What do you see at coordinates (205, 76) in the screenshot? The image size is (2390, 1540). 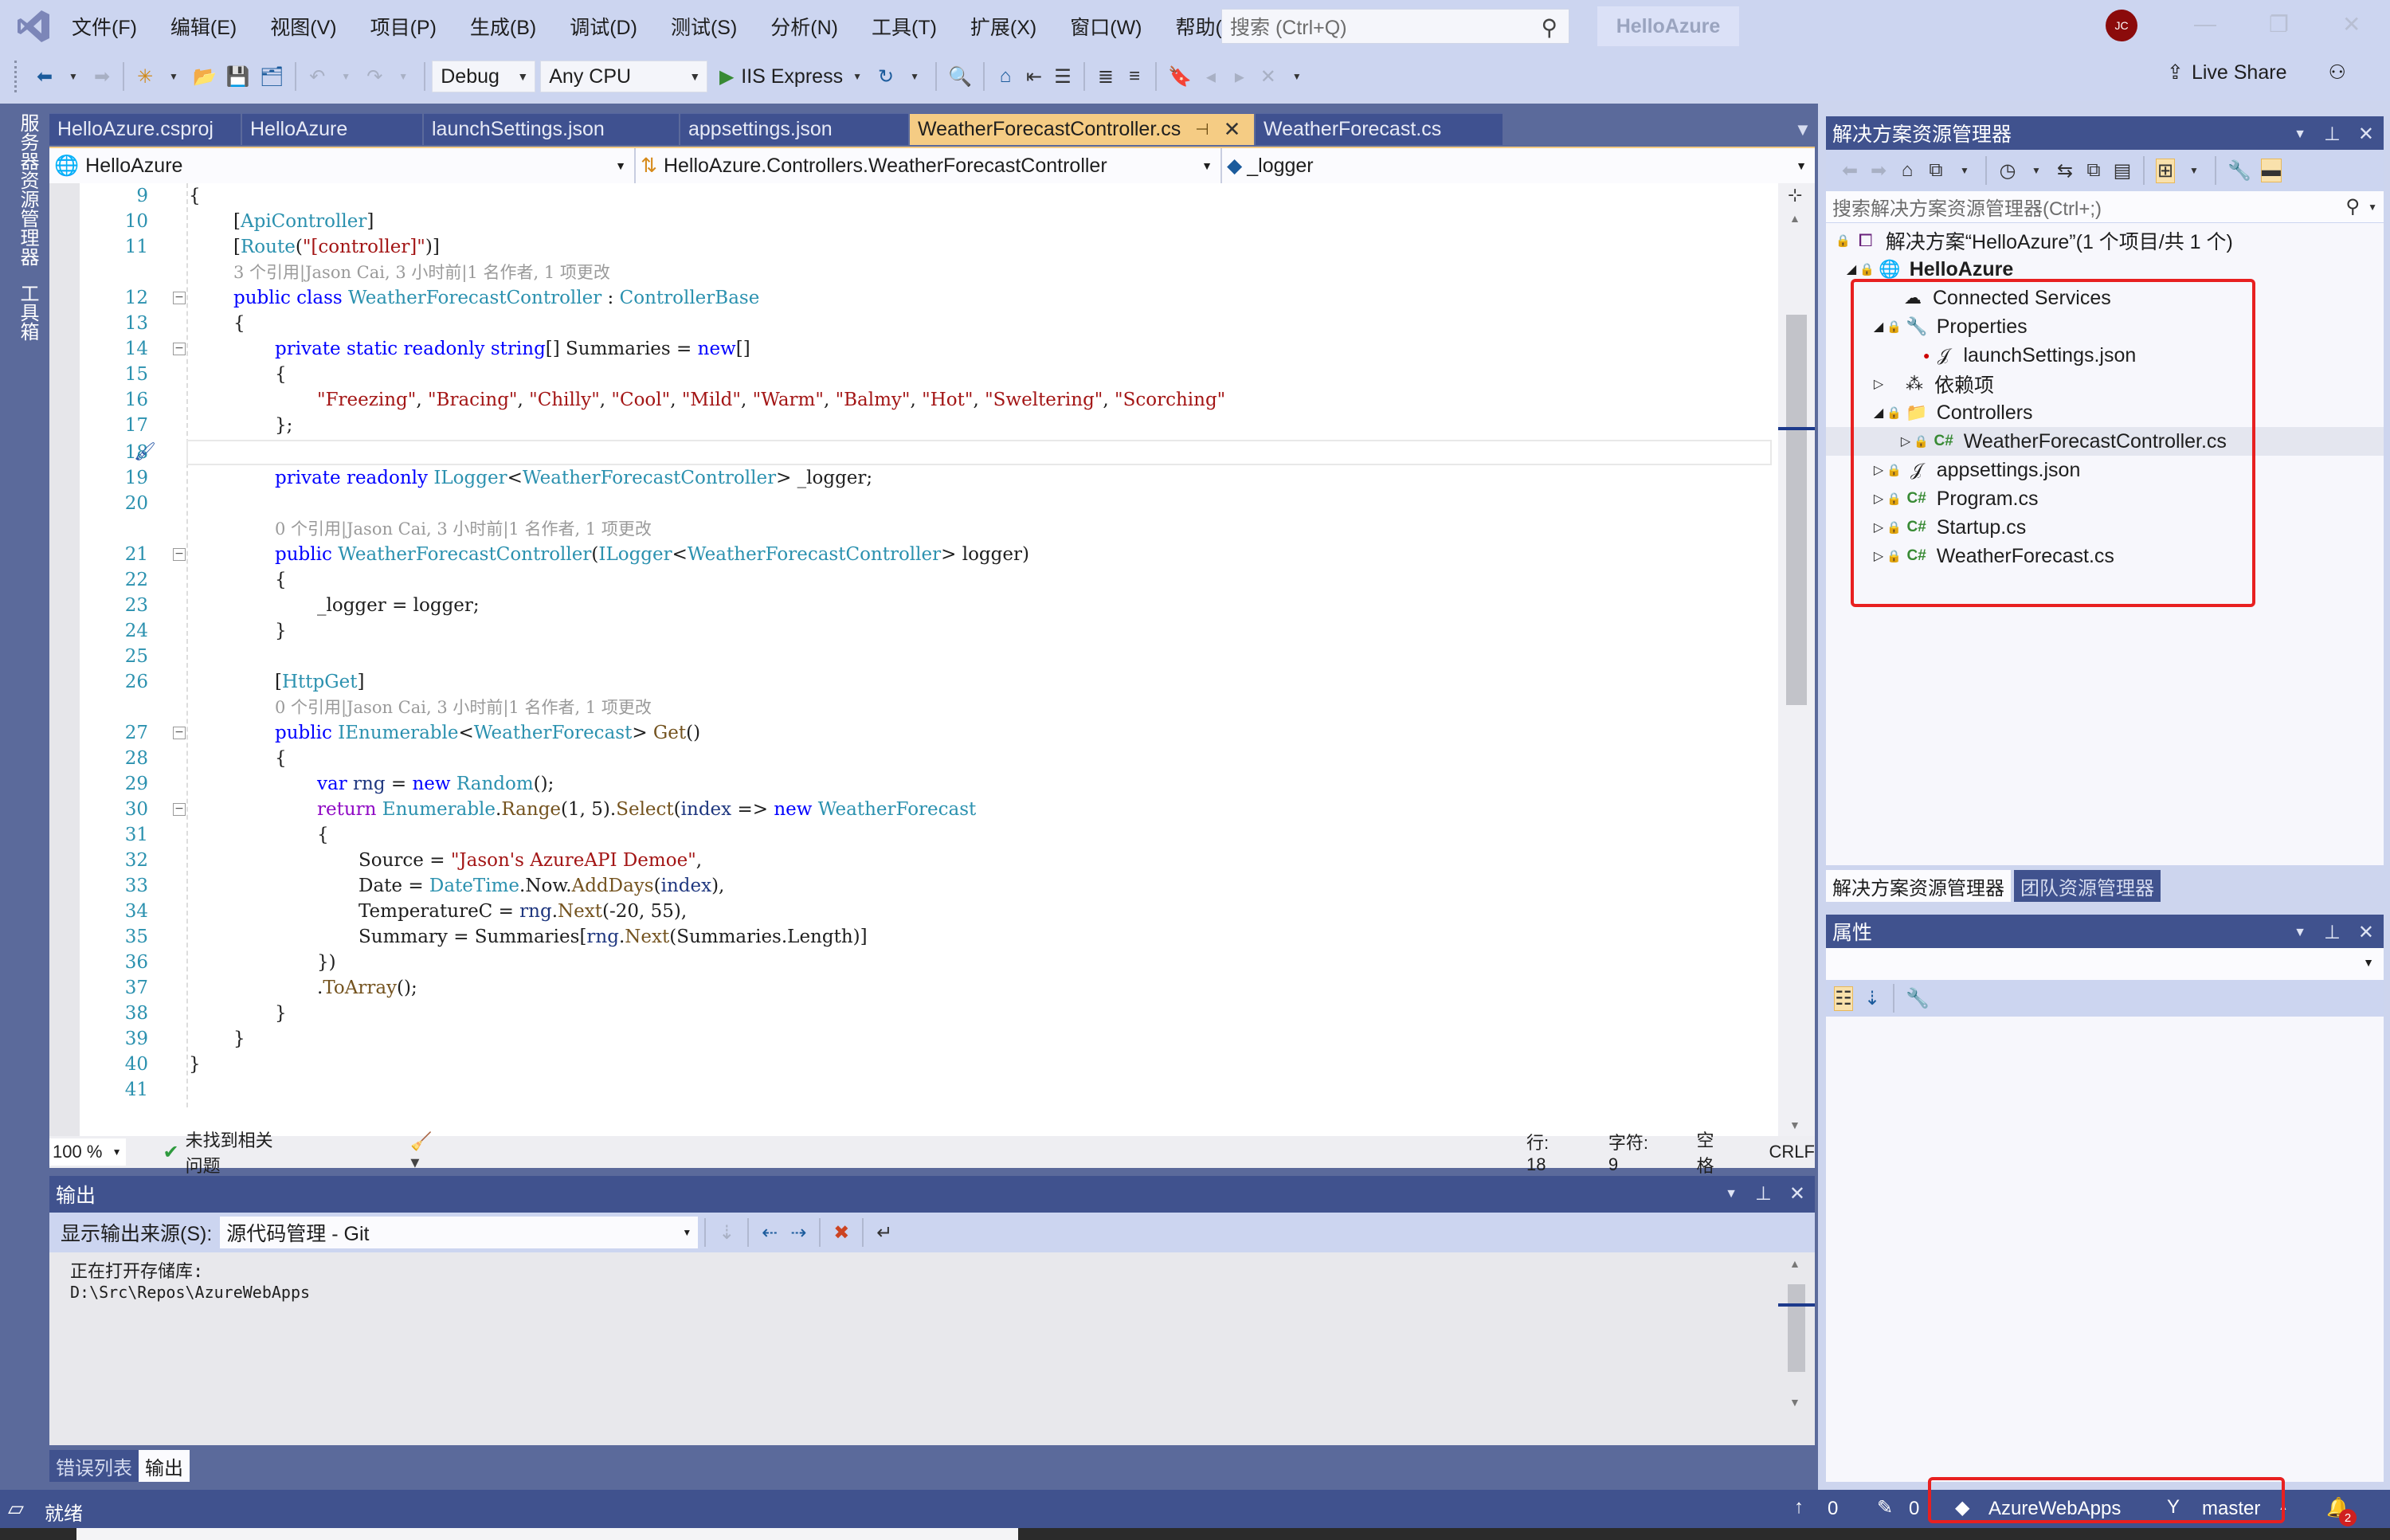 I see `open-file-icon: 📂` at bounding box center [205, 76].